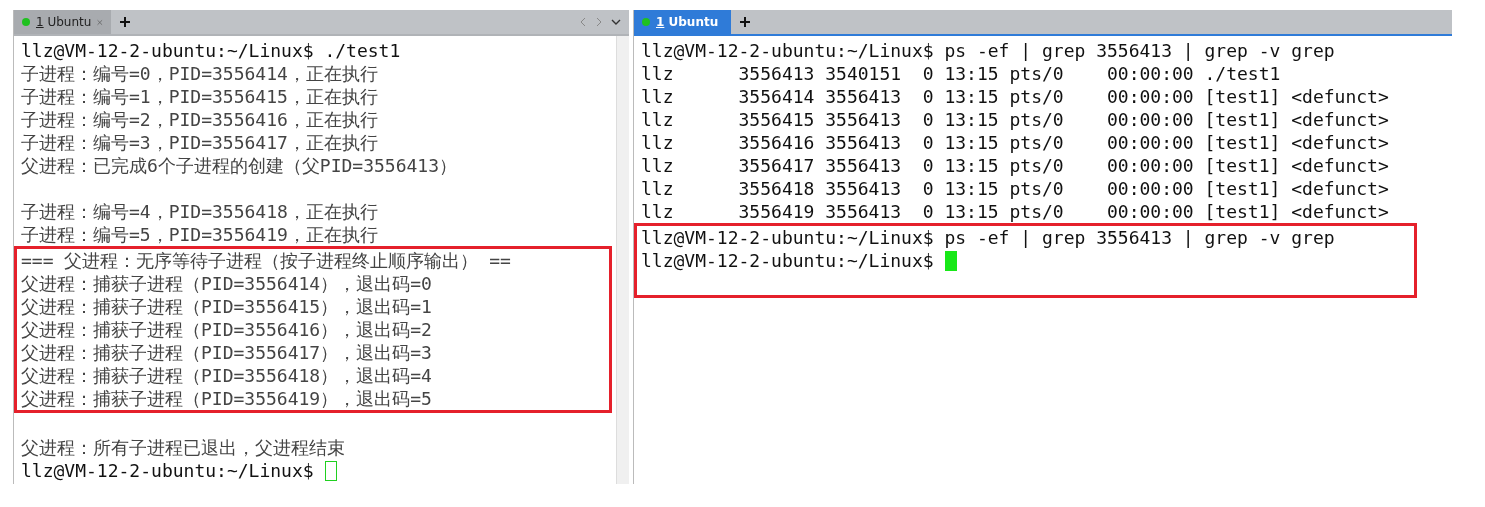 The width and height of the screenshot is (1485, 507). Describe the element at coordinates (227, 306) in the screenshot. I see `terminal-line: 父进程：捕获子进程（PID=3556415），退出码=1` at that location.